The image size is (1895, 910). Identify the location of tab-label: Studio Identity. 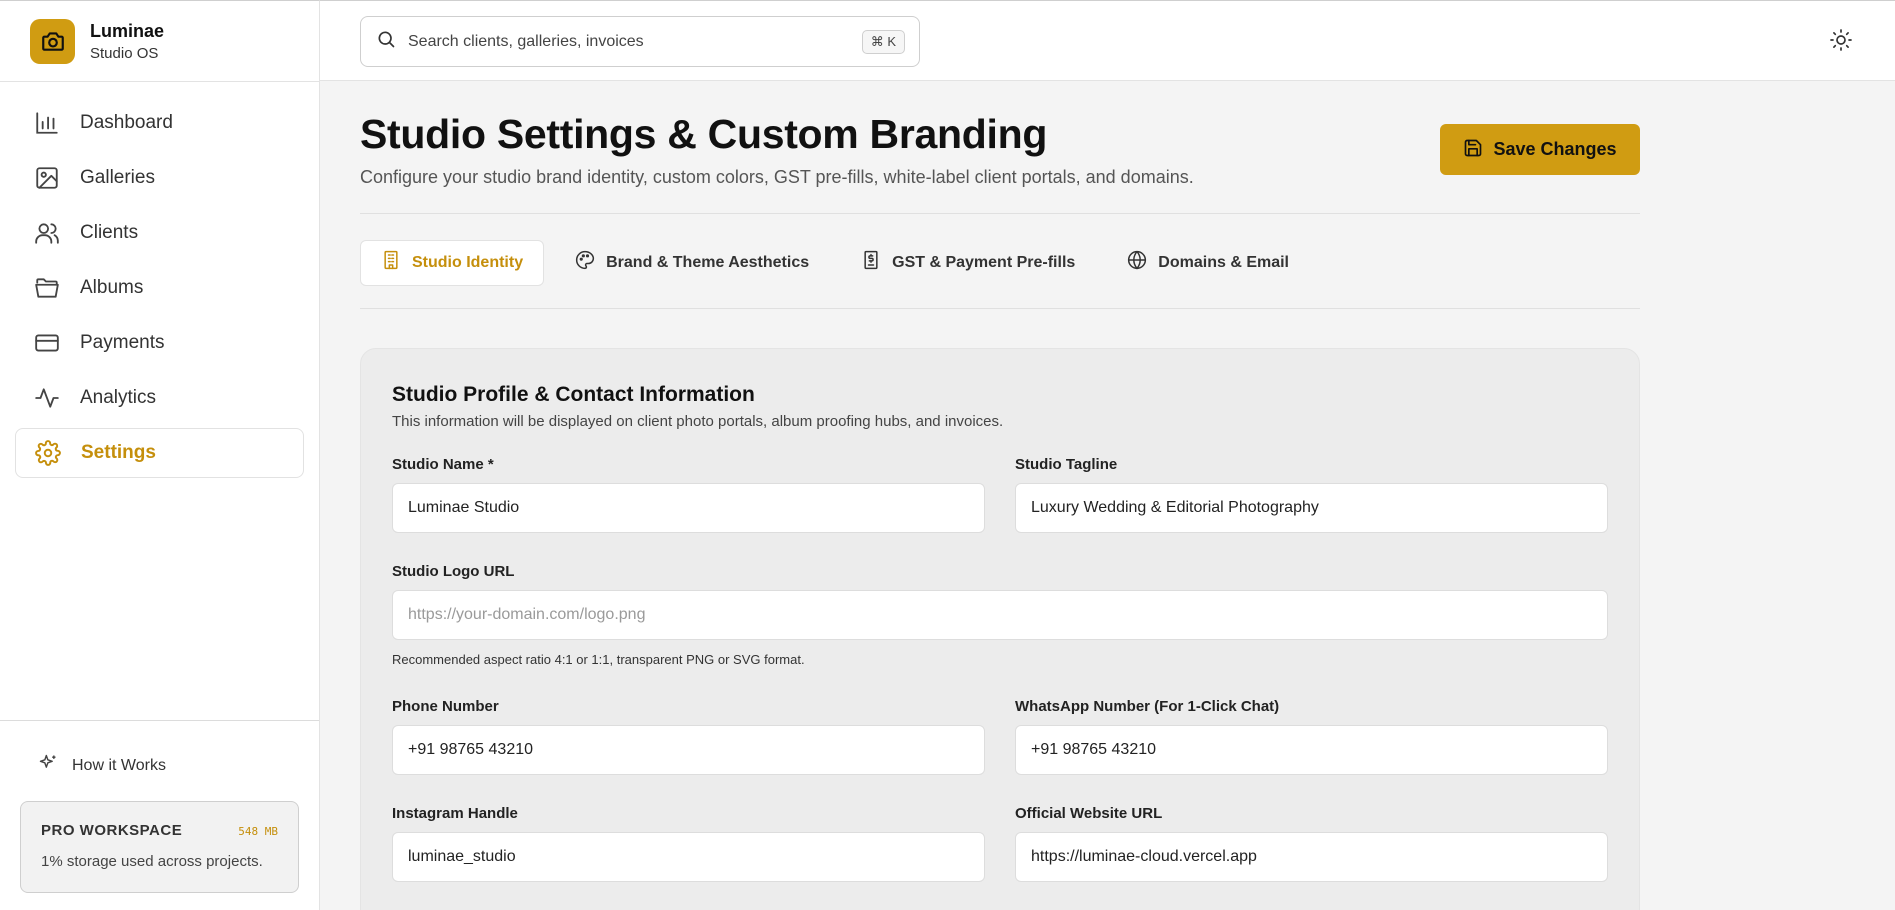
(468, 262).